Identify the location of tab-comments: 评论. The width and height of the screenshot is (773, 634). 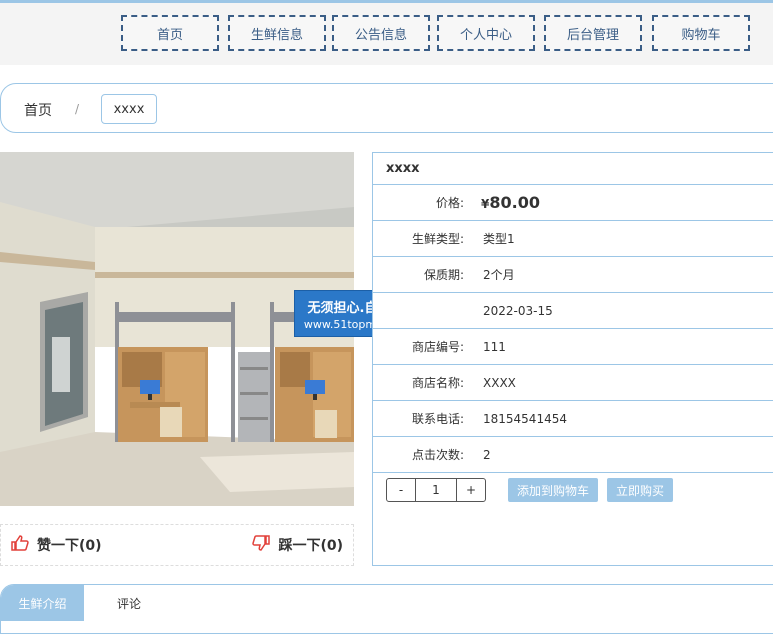
(129, 603).